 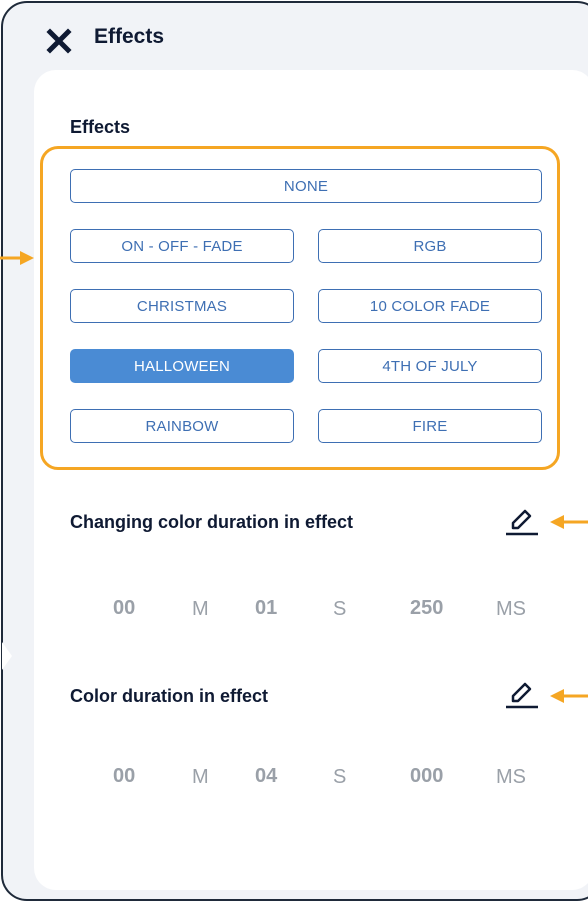 I want to click on effect-button-christmas: CHRISTMAS, so click(x=182, y=306).